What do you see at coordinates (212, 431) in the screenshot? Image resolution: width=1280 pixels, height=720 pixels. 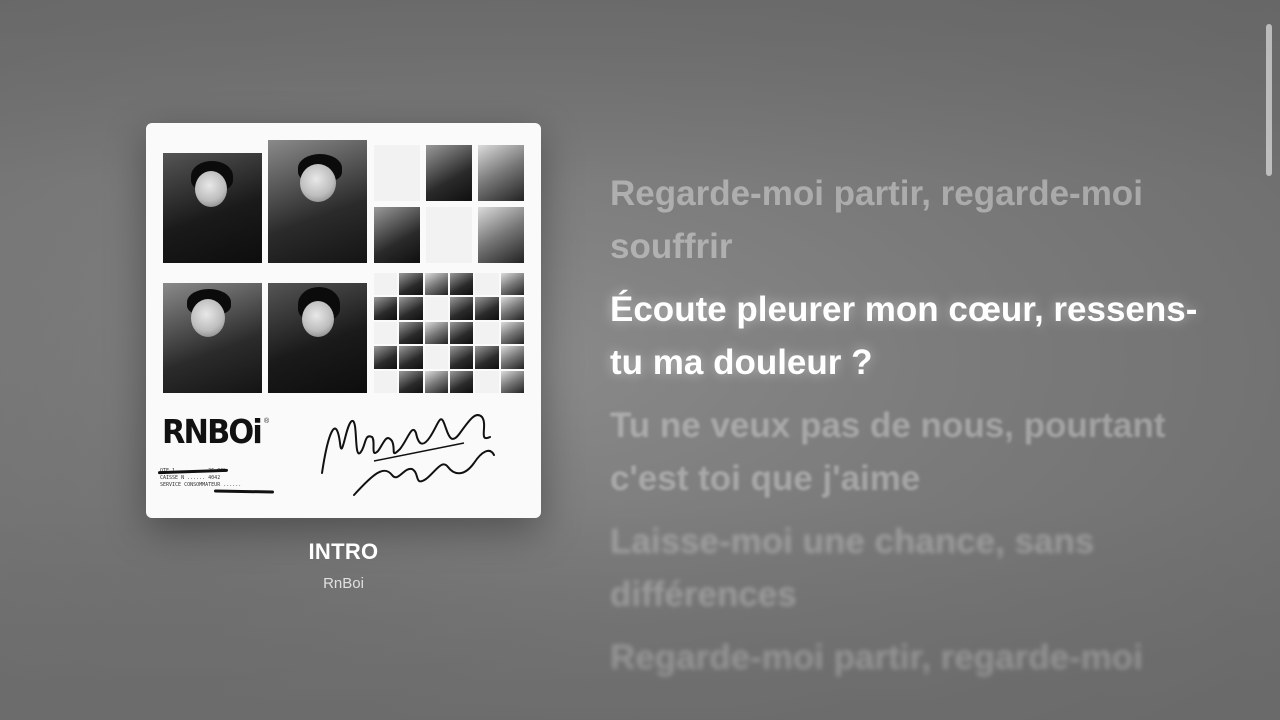 I see `artist-logo: RNBOi` at bounding box center [212, 431].